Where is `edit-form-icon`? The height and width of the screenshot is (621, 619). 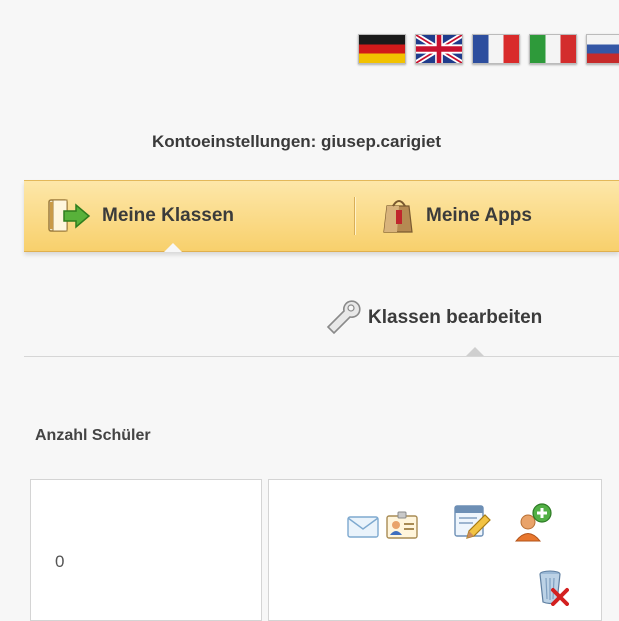 edit-form-icon is located at coordinates (472, 523).